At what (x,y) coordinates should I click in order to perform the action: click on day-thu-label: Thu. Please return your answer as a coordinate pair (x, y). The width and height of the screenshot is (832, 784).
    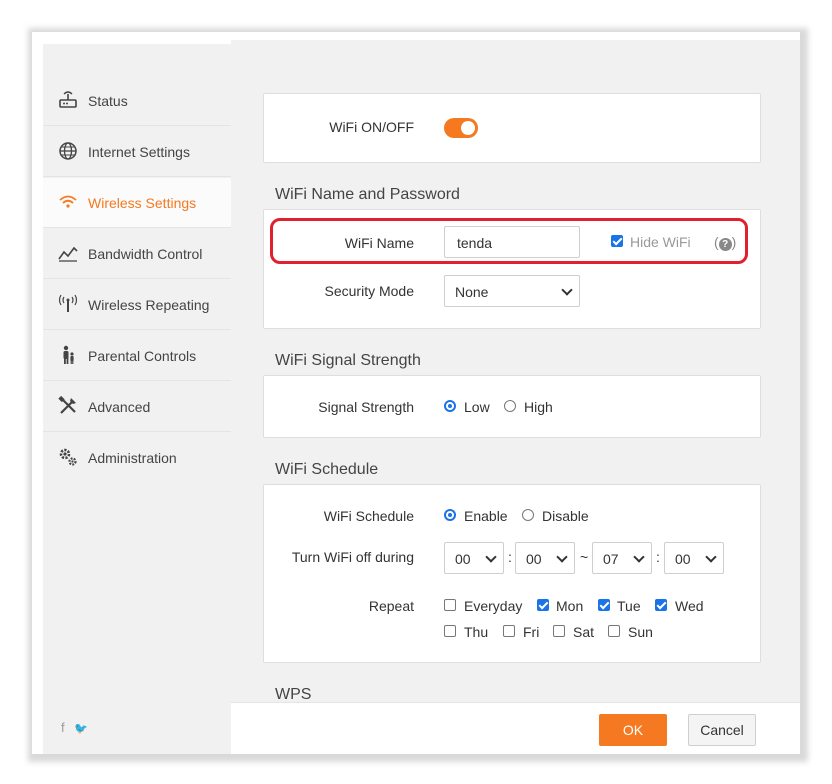
    Looking at the image, I should click on (476, 632).